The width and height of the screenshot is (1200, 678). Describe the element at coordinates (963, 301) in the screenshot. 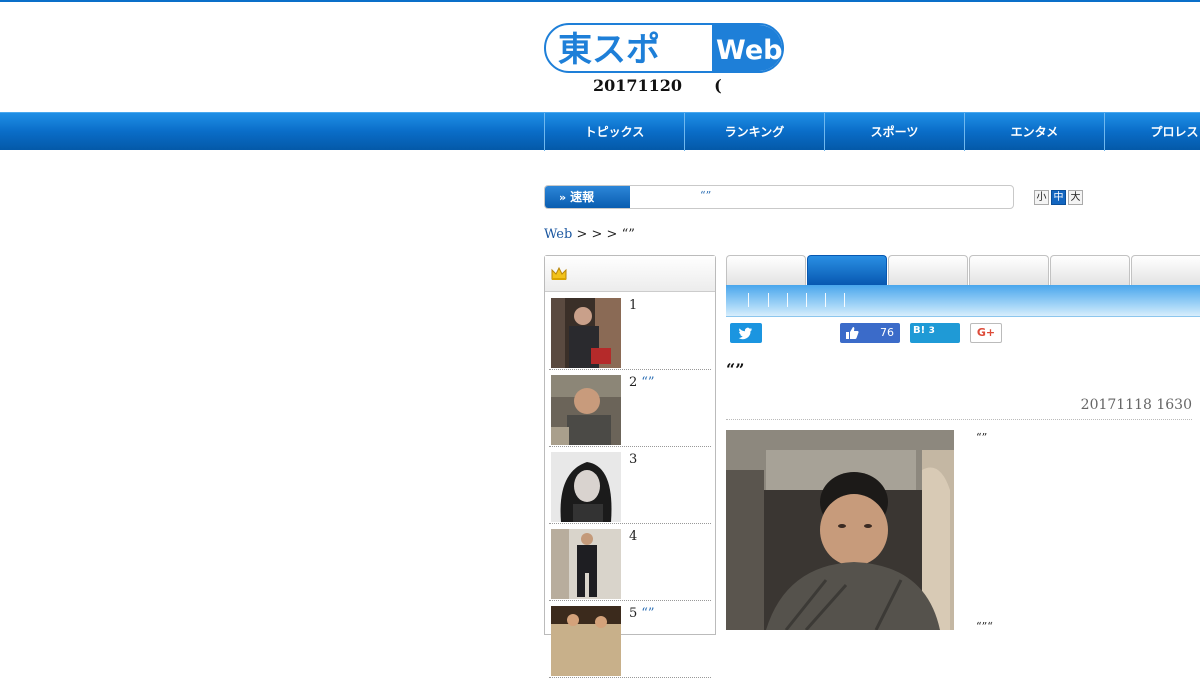

I see `sub-category-bar` at that location.